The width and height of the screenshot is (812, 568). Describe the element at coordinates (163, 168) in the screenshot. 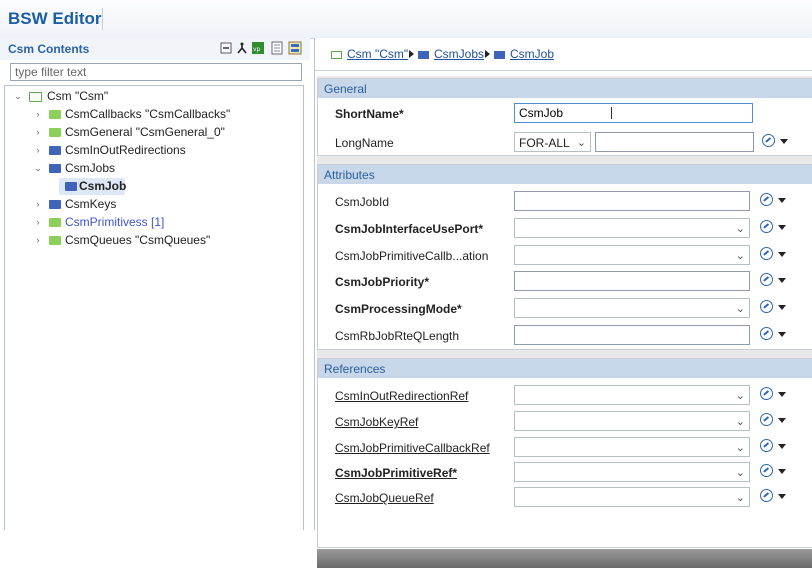

I see `tree-node-csmjobs: ⌄ CsmJobs` at that location.